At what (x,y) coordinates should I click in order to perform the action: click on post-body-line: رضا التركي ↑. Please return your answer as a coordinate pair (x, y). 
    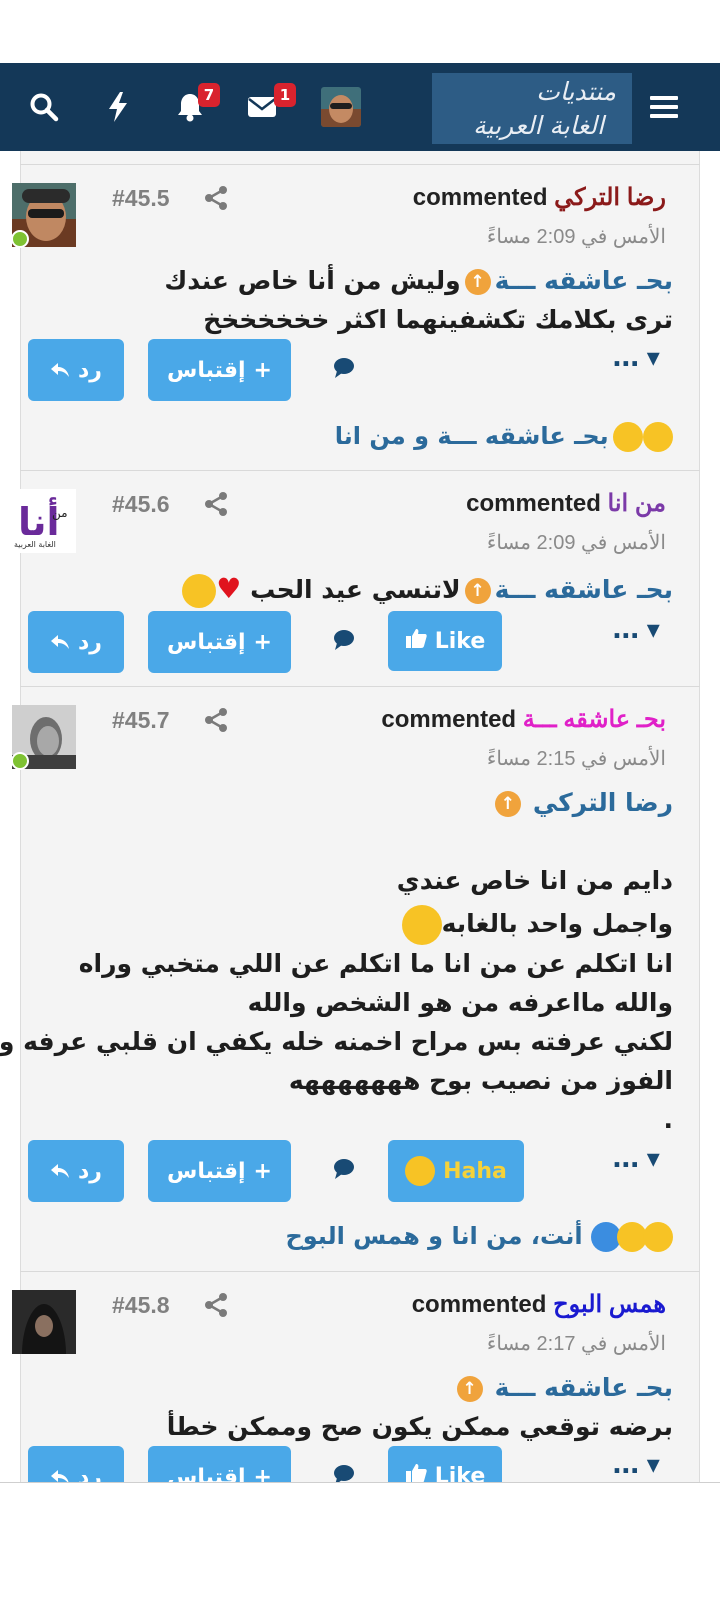
    Looking at the image, I should click on (582, 802).